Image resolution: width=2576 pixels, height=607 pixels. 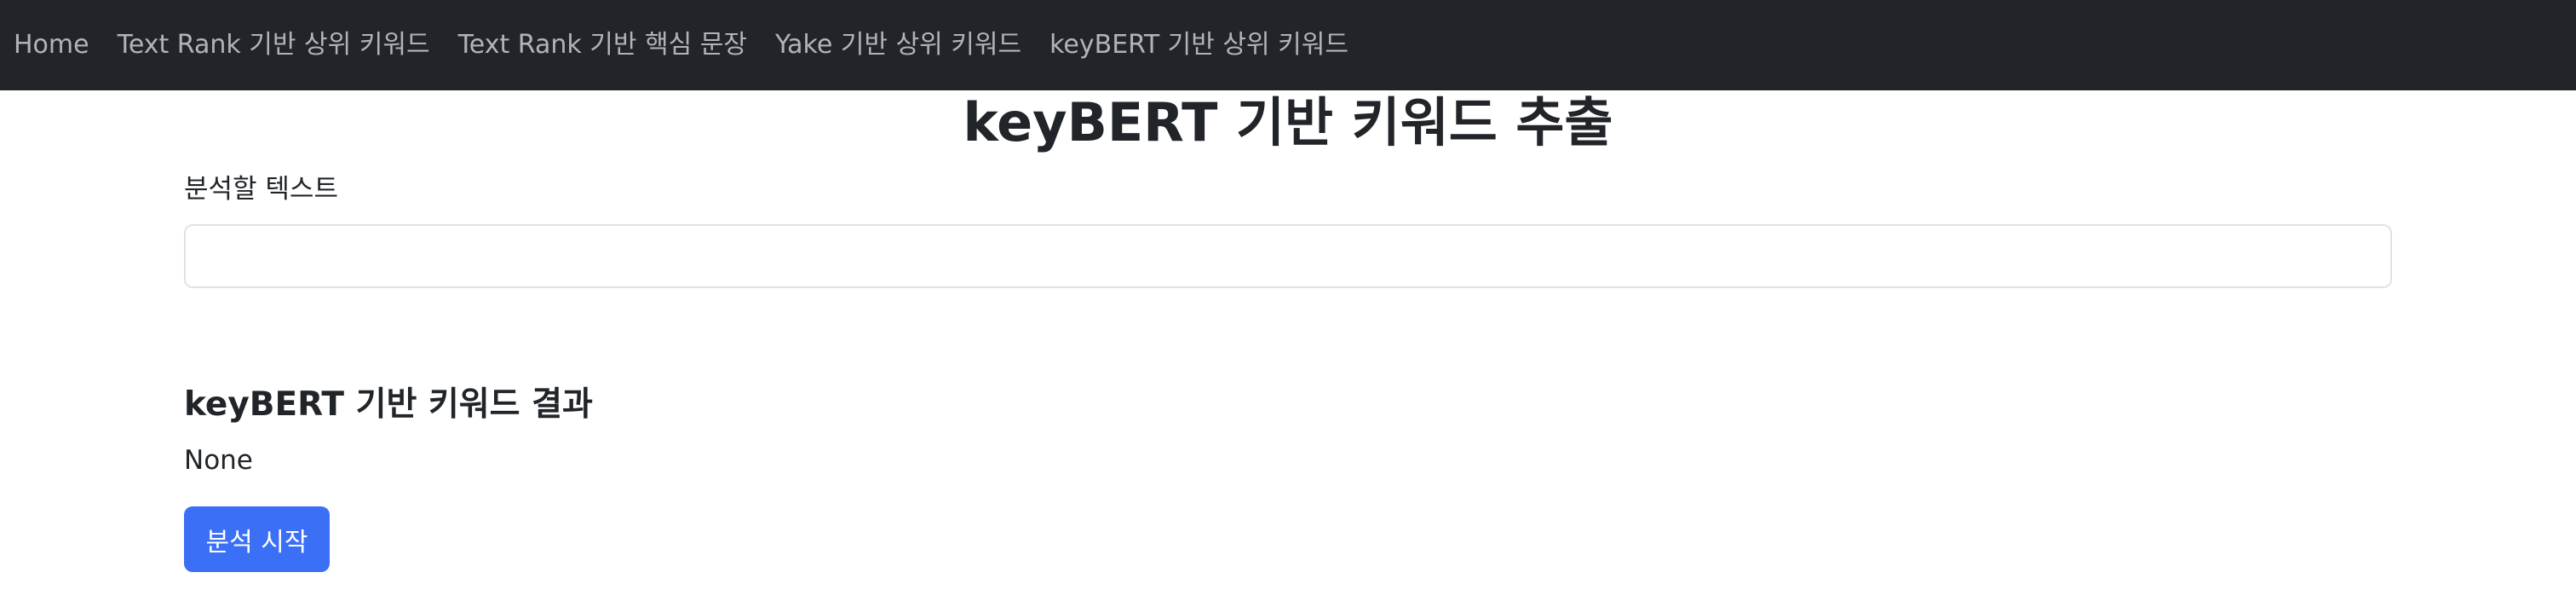 I want to click on page-title: keyBERT 기반 키워드 추출, so click(x=1288, y=122).